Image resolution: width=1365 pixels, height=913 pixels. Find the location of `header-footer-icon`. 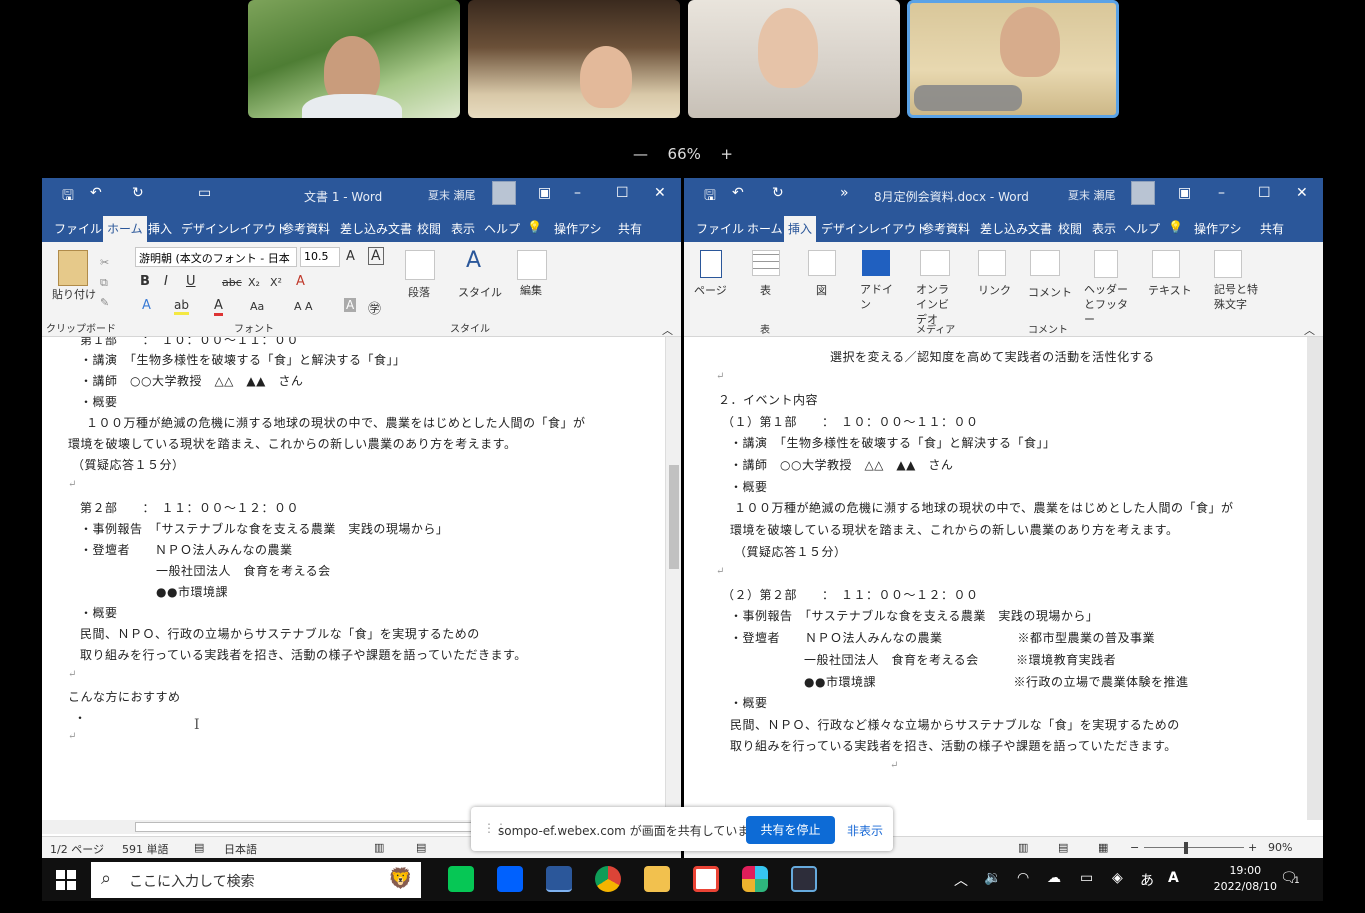

header-footer-icon is located at coordinates (1106, 264).